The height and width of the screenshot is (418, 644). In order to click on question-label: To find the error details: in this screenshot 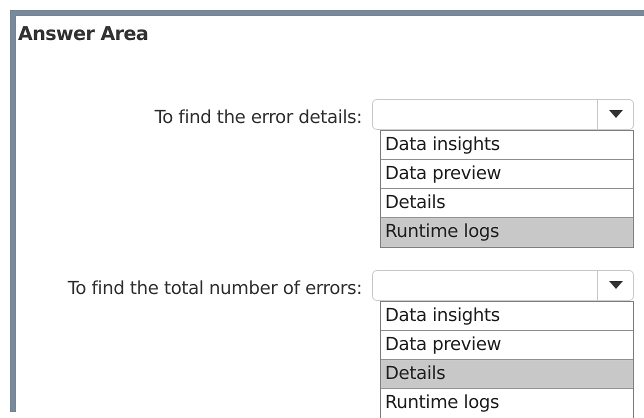, I will do `click(258, 118)`.